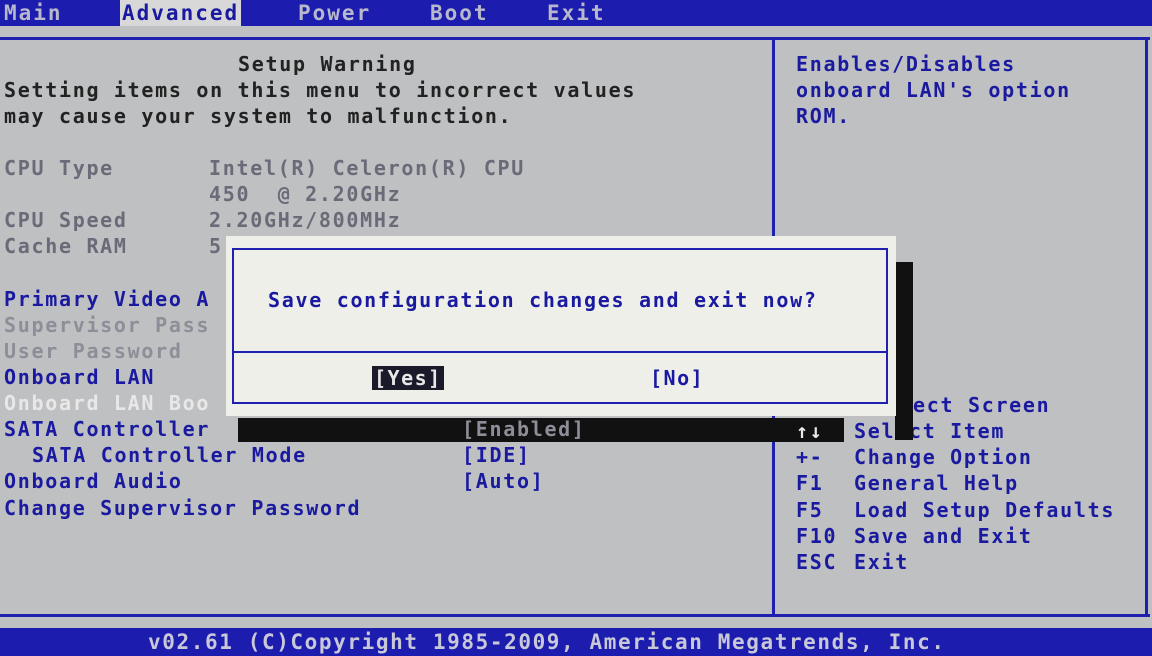  Describe the element at coordinates (677, 378) in the screenshot. I see `no-button: [No]` at that location.